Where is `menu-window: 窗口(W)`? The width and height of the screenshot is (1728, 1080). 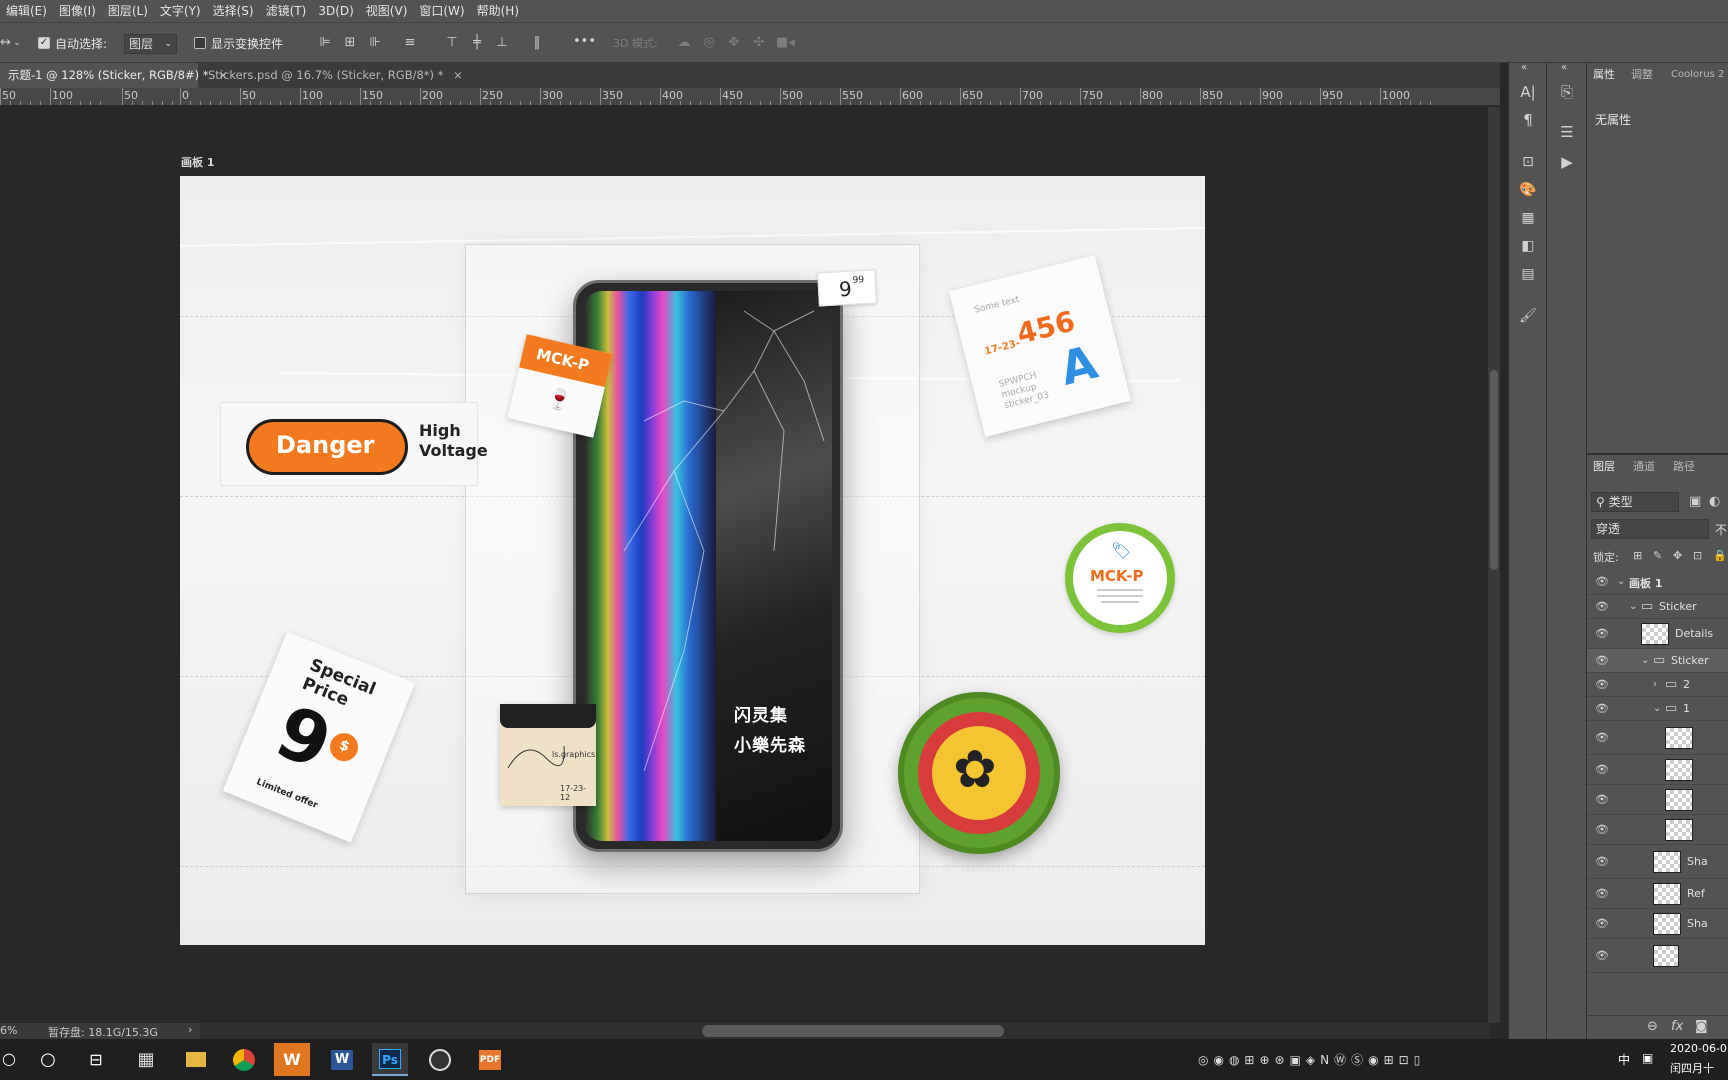
menu-window: 窗口(W) is located at coordinates (441, 11).